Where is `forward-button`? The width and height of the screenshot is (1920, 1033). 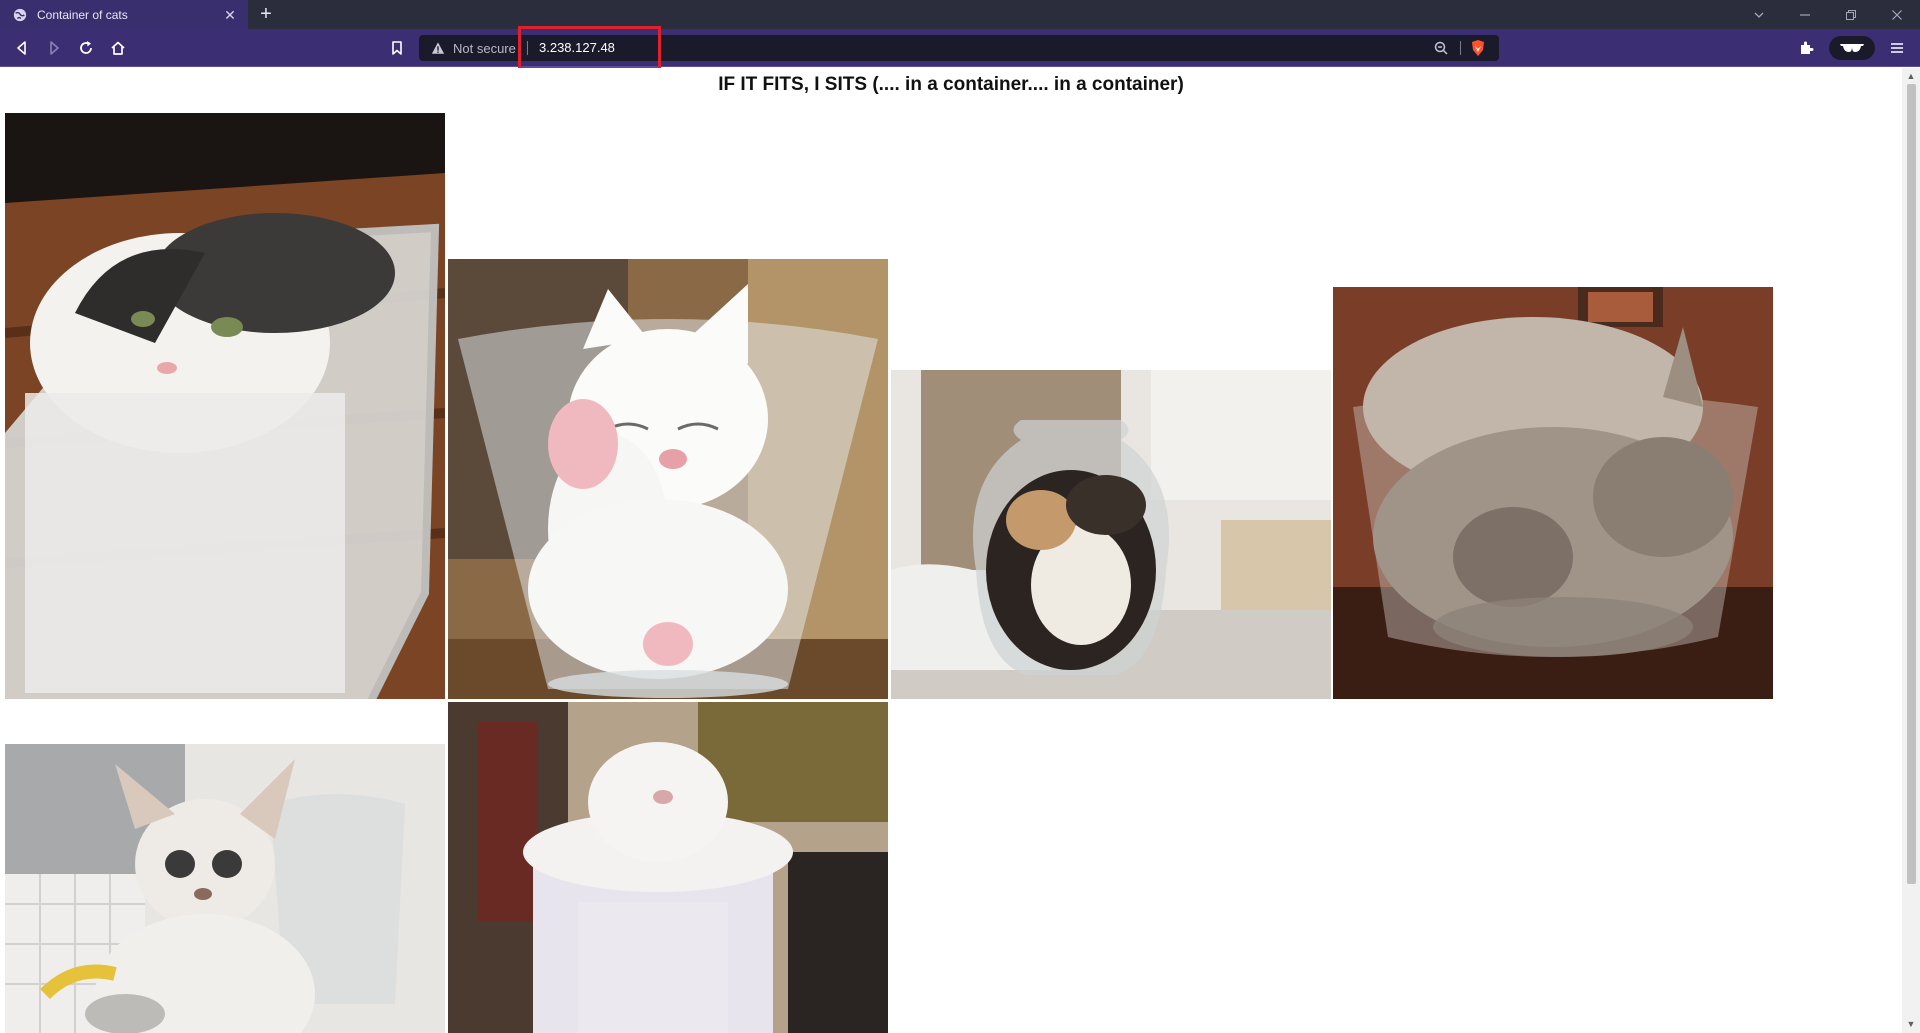 forward-button is located at coordinates (54, 48).